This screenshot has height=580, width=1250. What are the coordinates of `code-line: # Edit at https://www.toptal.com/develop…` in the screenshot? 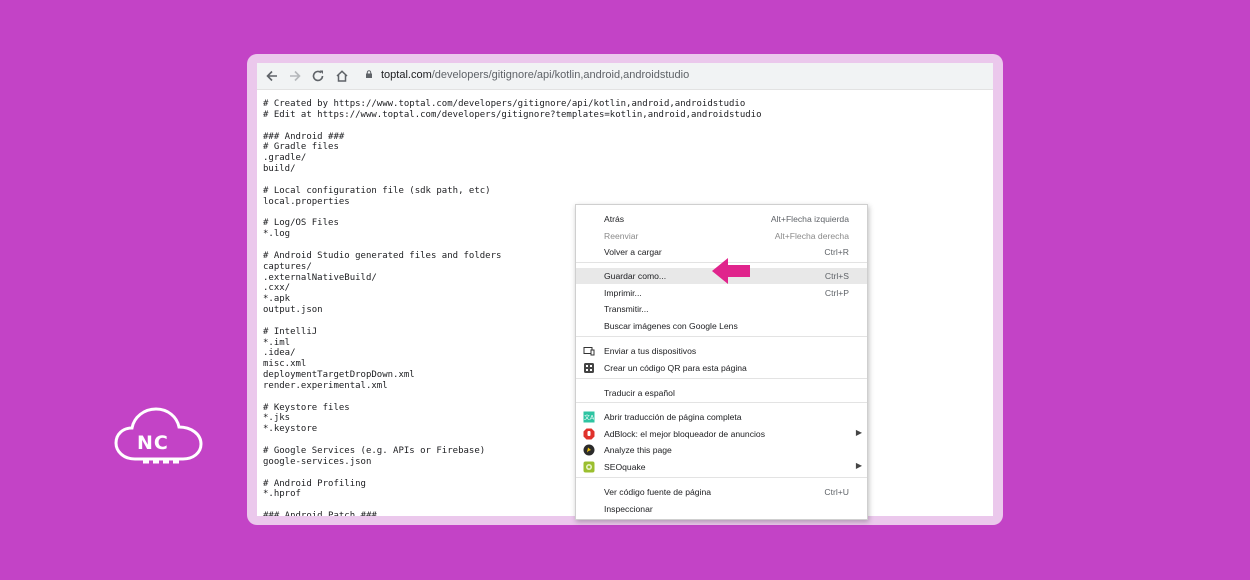 It's located at (512, 114).